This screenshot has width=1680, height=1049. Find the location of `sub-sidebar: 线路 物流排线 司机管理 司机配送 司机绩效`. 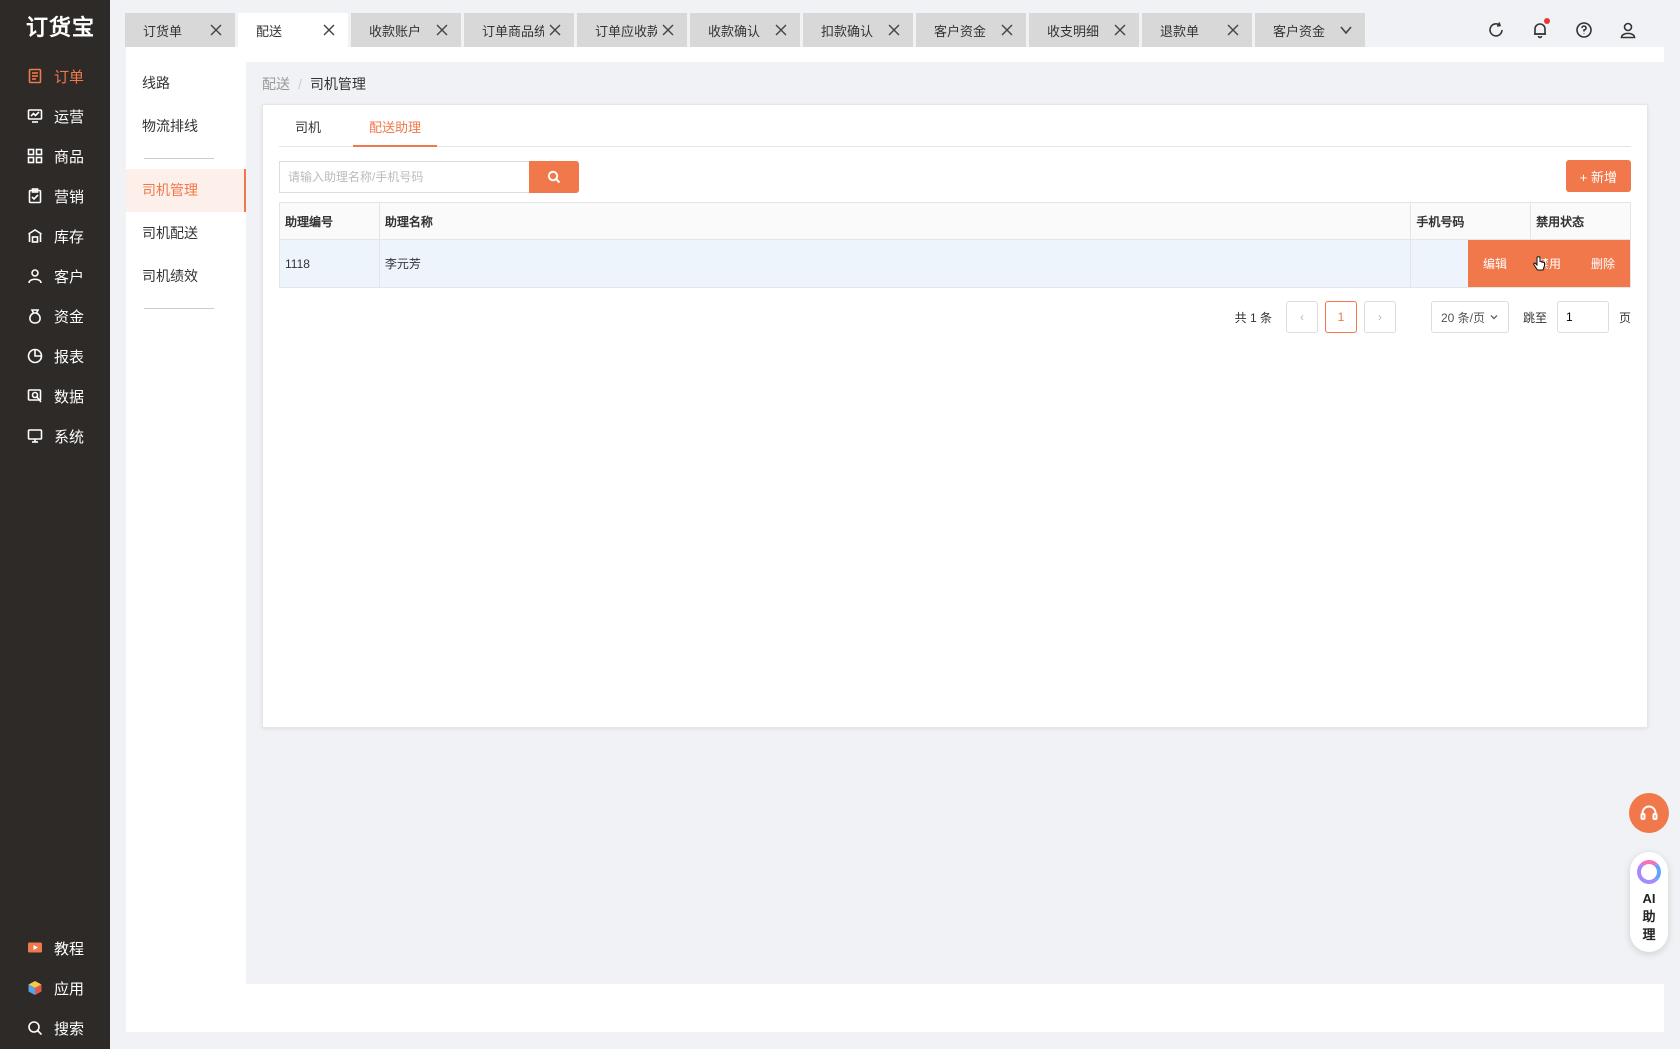

sub-sidebar: 线路 物流排线 司机管理 司机配送 司机绩效 is located at coordinates (186, 523).